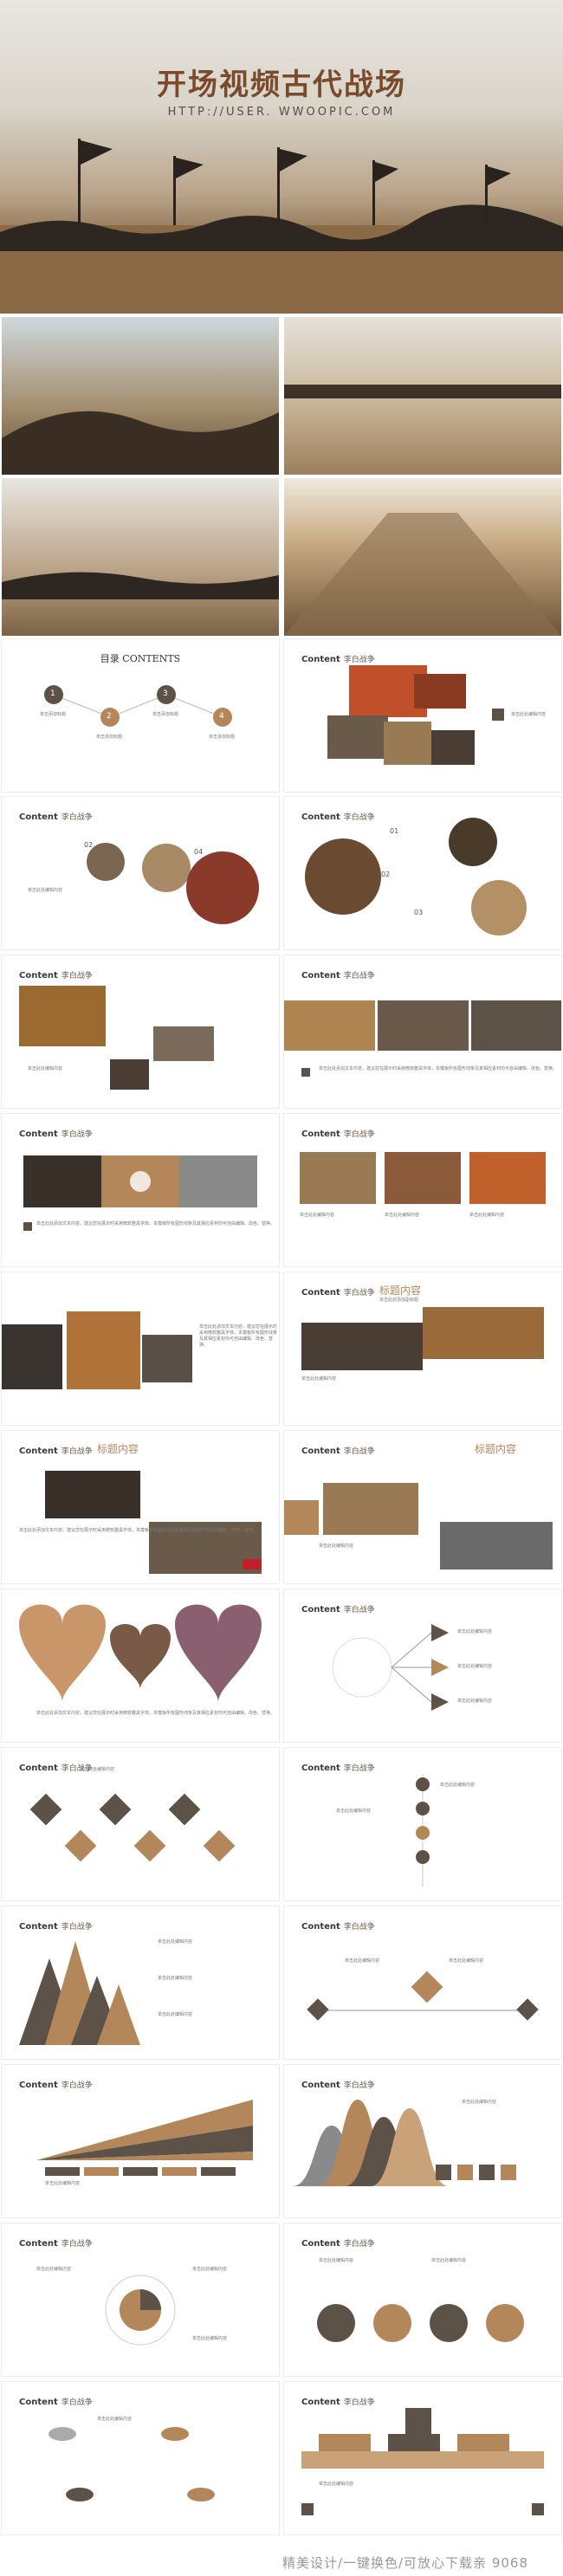  What do you see at coordinates (362, 1961) in the screenshot?
I see `slide-18-text-1: 单击此处编辑内容` at bounding box center [362, 1961].